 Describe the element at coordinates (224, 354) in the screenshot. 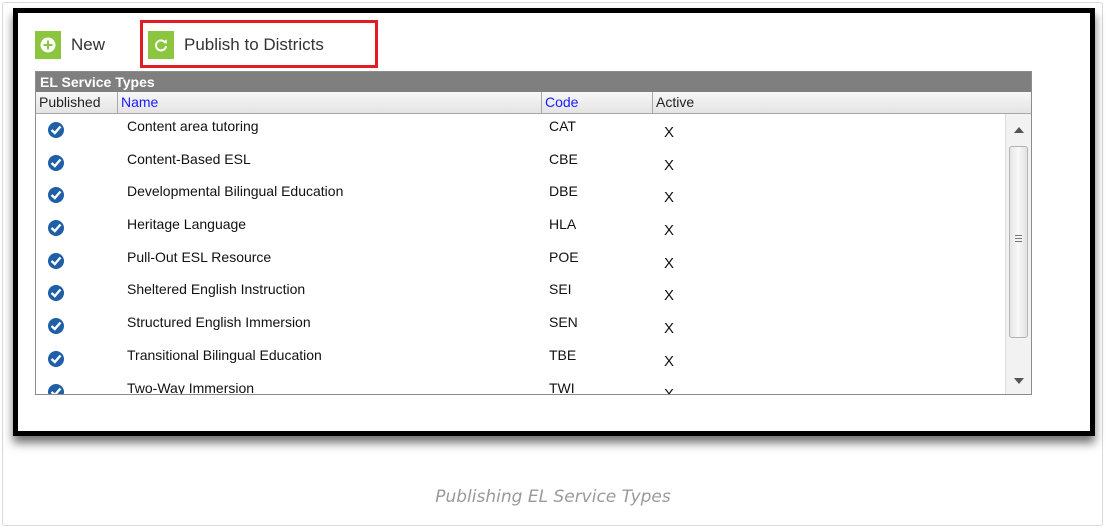

I see `row-name: Transitional Bilingual Education` at that location.